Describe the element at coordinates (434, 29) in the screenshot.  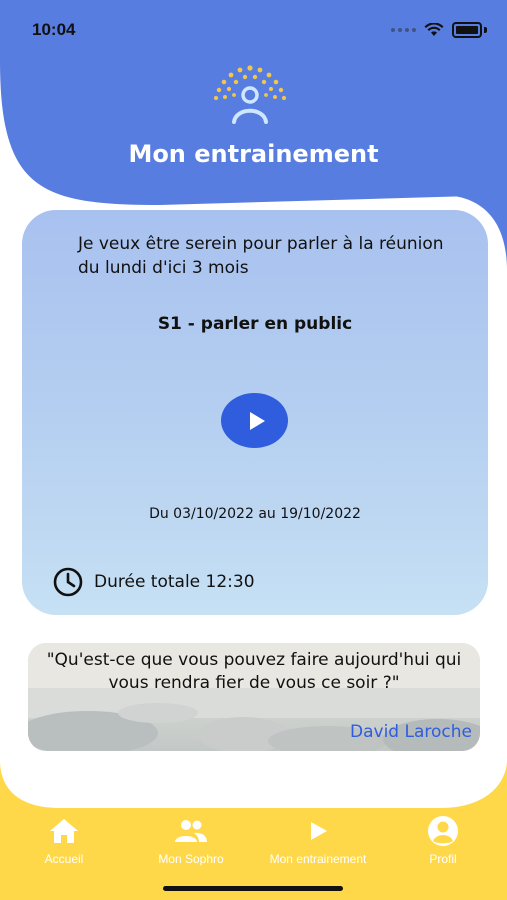
I see `wifi-icon` at that location.